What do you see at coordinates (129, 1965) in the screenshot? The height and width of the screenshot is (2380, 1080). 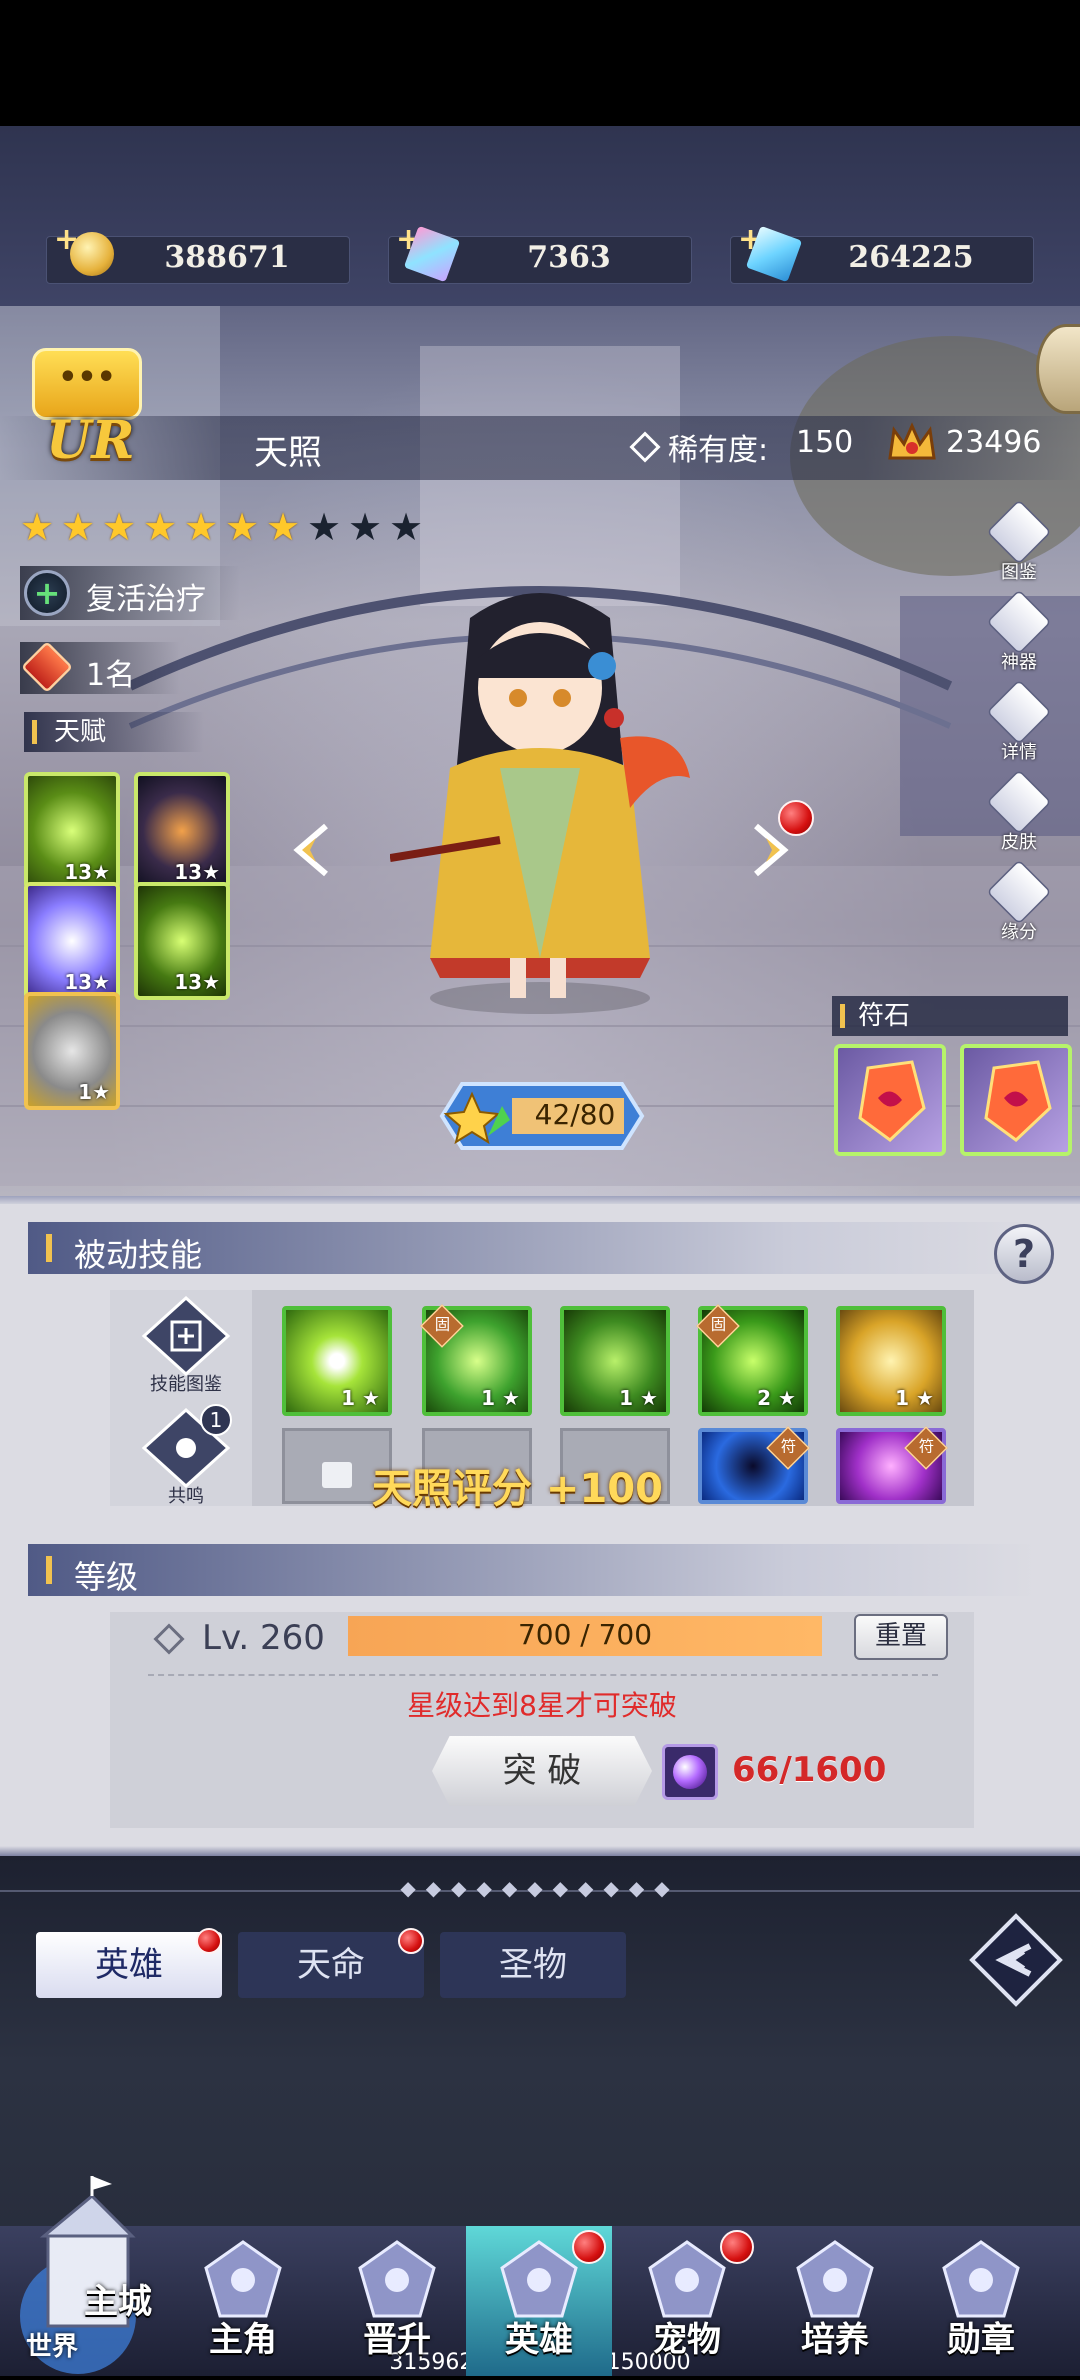 I see `tab-hero: 英雄` at bounding box center [129, 1965].